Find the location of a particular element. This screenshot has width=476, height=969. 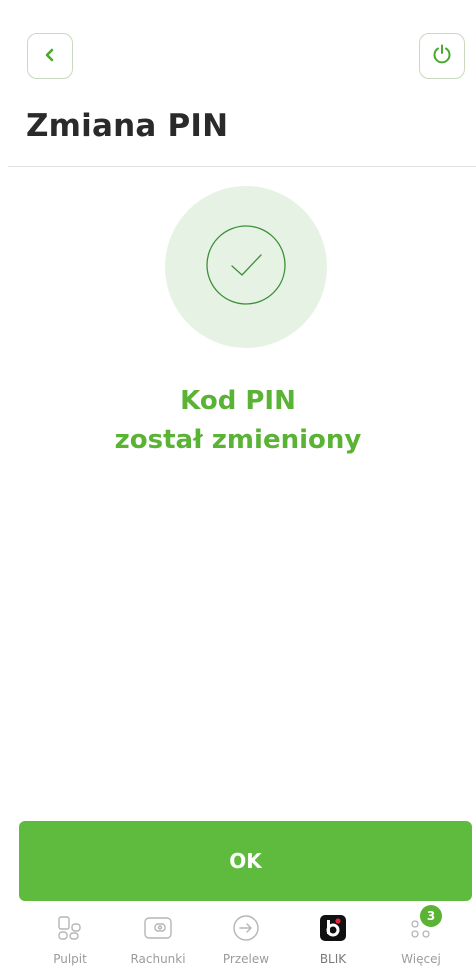

more-icon: 3 is located at coordinates (423, 925).